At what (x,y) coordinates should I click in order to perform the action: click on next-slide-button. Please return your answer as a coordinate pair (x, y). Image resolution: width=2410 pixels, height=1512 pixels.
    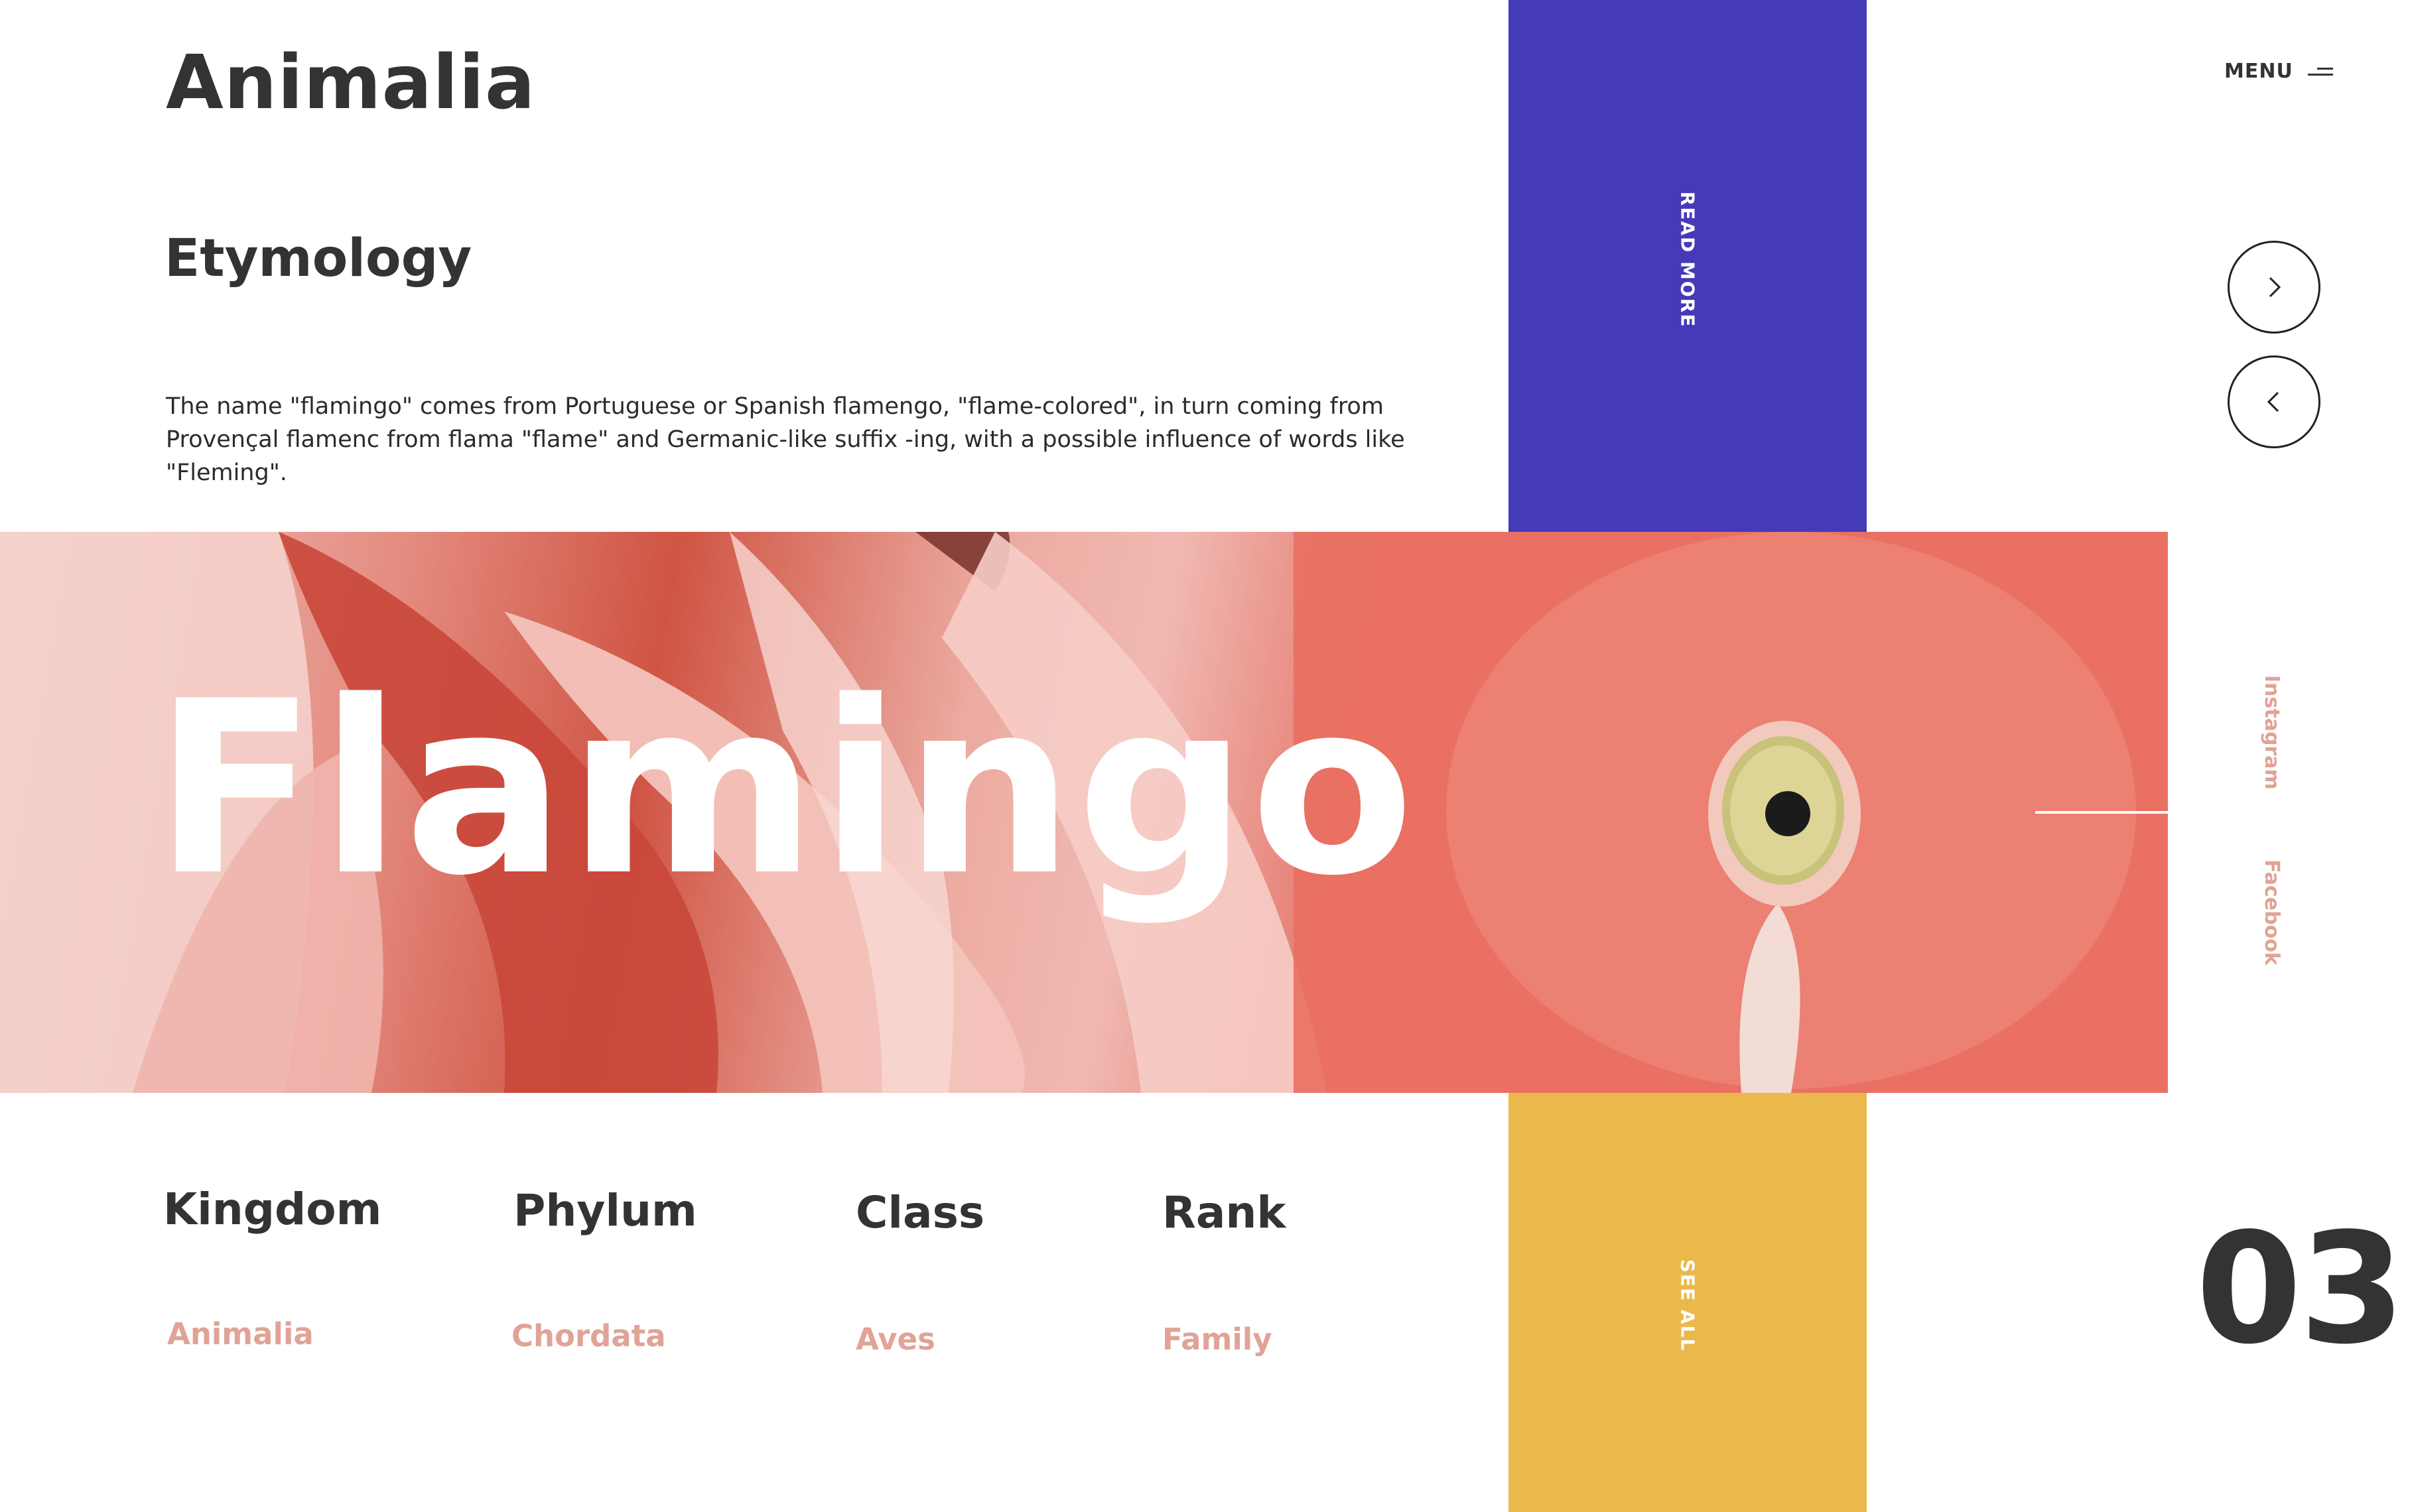
    Looking at the image, I should click on (2274, 287).